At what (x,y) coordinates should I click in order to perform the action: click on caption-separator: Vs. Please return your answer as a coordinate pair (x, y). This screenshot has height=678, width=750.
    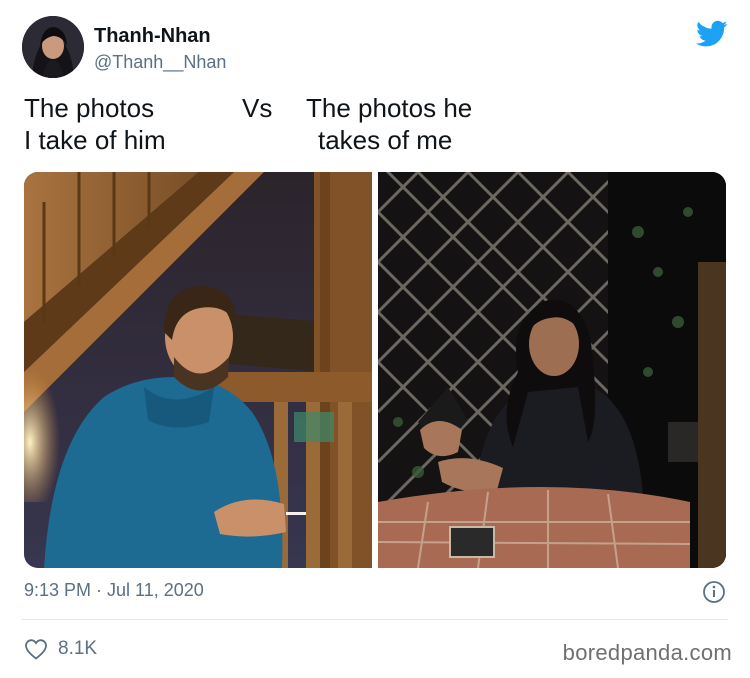
    Looking at the image, I should click on (257, 108).